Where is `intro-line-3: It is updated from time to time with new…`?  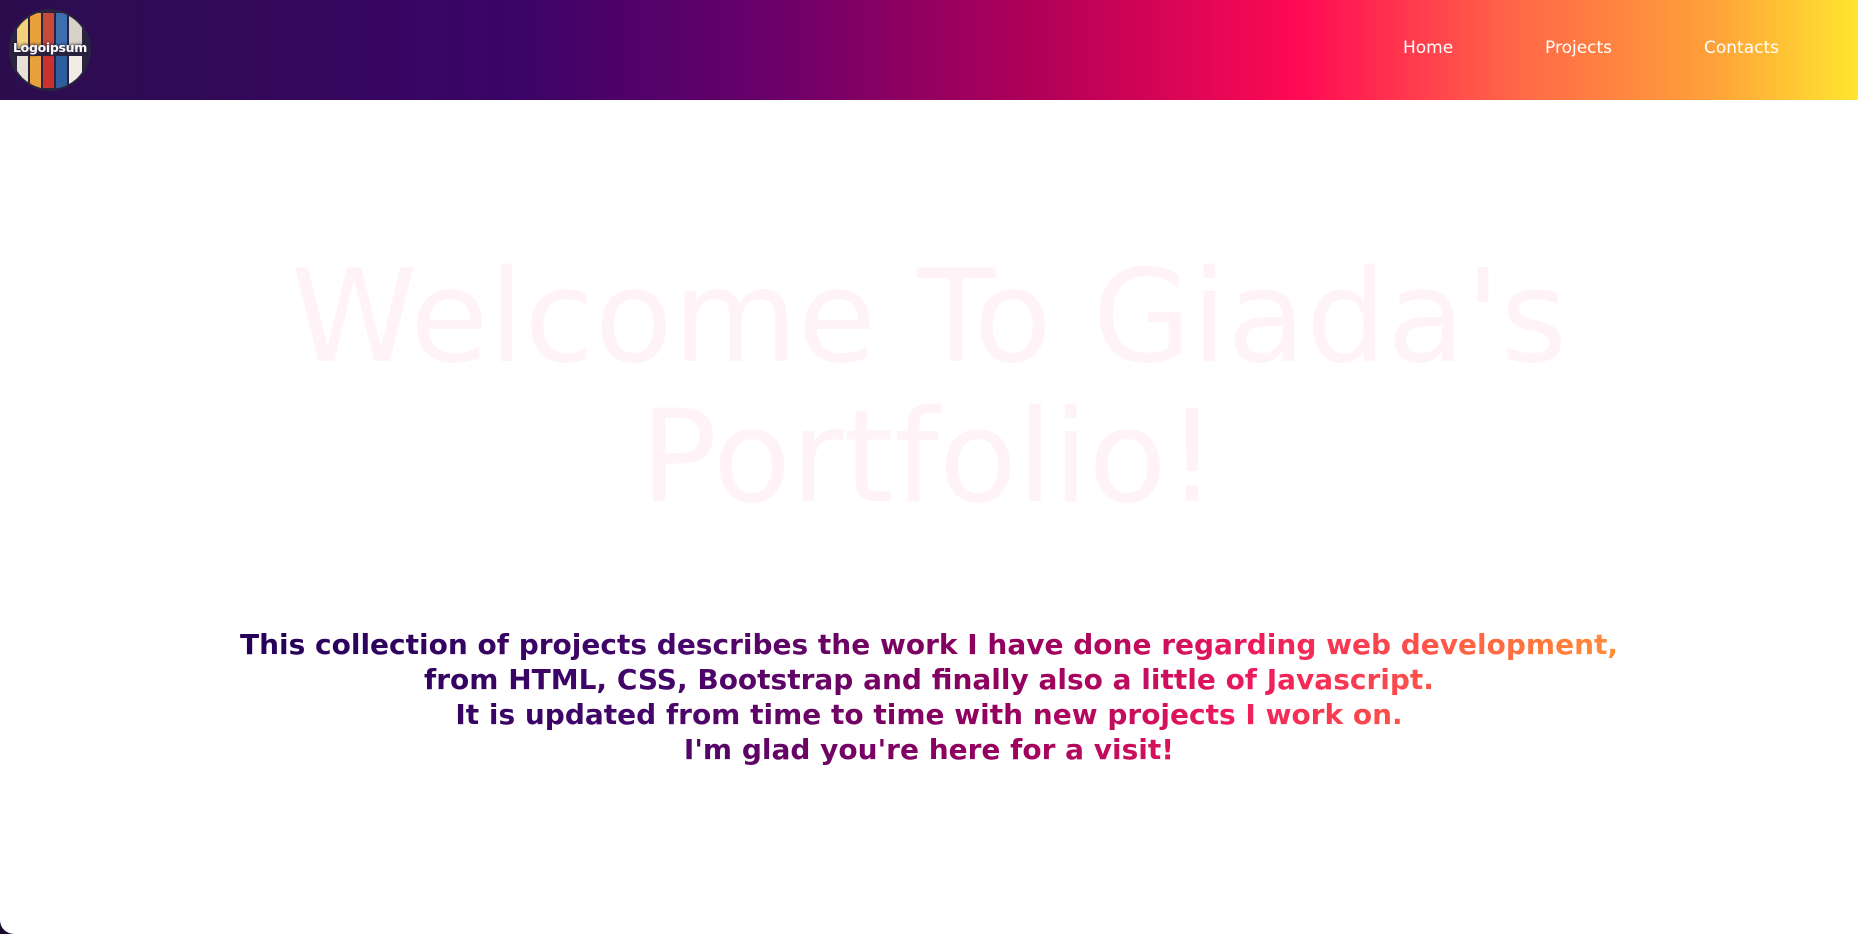
intro-line-3: It is updated from time to time with new… is located at coordinates (929, 714).